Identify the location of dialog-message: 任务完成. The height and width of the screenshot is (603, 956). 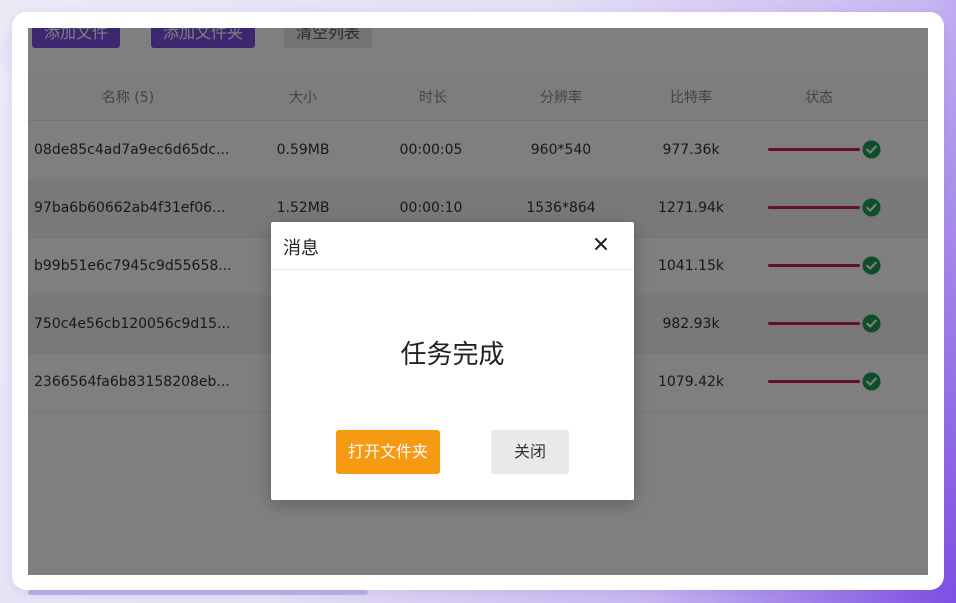
(452, 355).